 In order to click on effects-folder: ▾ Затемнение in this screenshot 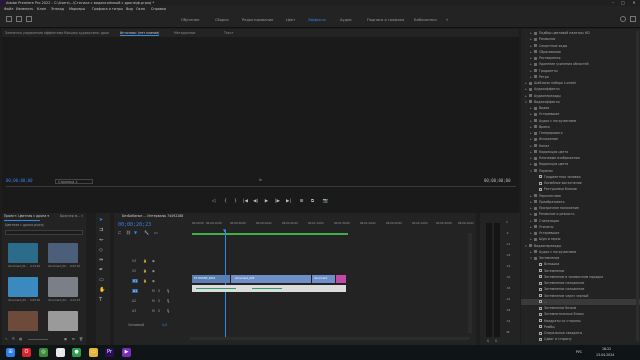, I will do `click(580, 258)`.